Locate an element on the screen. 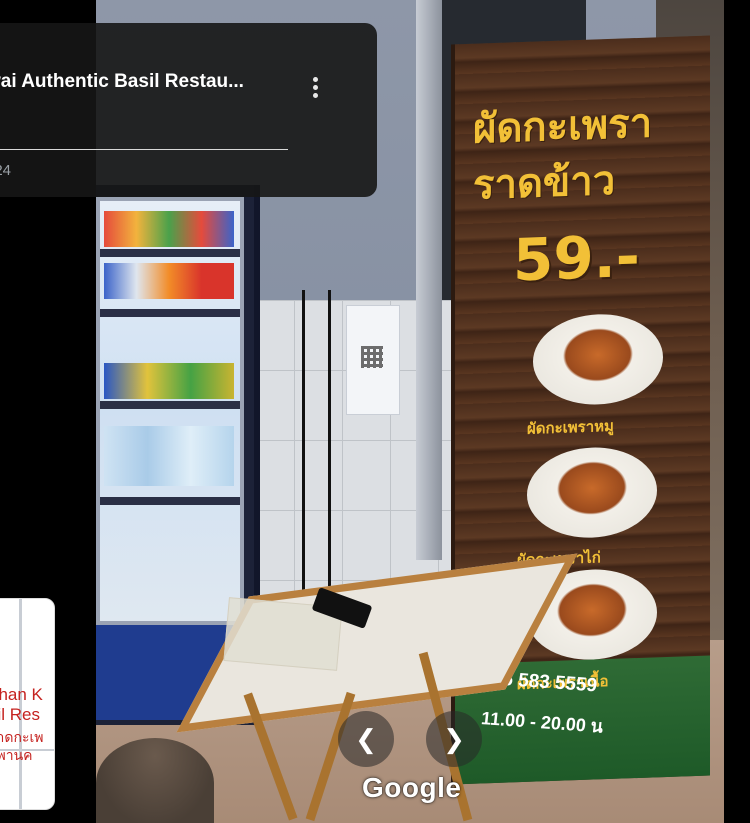  qr-payment-sign is located at coordinates (373, 360).